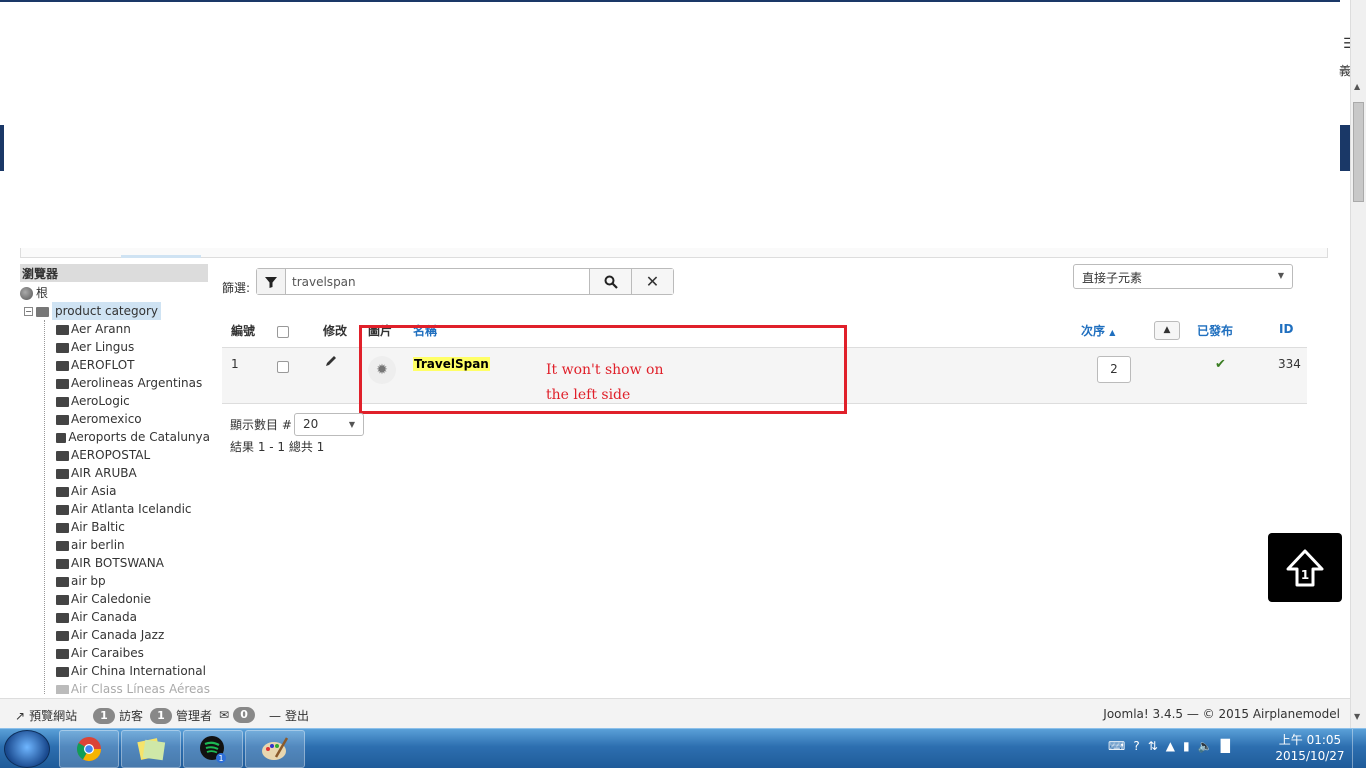 The height and width of the screenshot is (769, 1366). Describe the element at coordinates (275, 749) in the screenshot. I see `paint-app` at that location.